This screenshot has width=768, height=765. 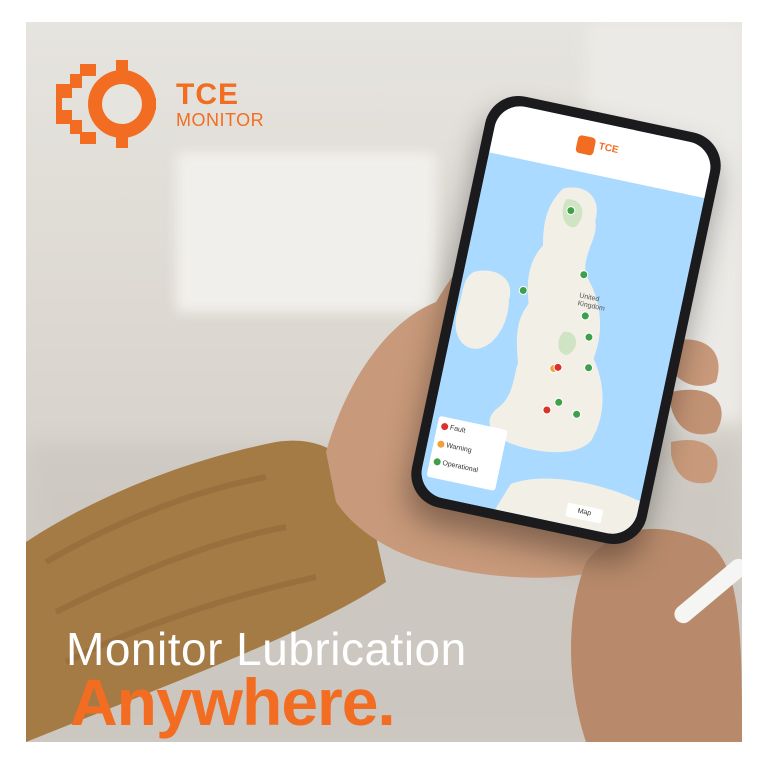 What do you see at coordinates (106, 104) in the screenshot?
I see `gear-logo-icon` at bounding box center [106, 104].